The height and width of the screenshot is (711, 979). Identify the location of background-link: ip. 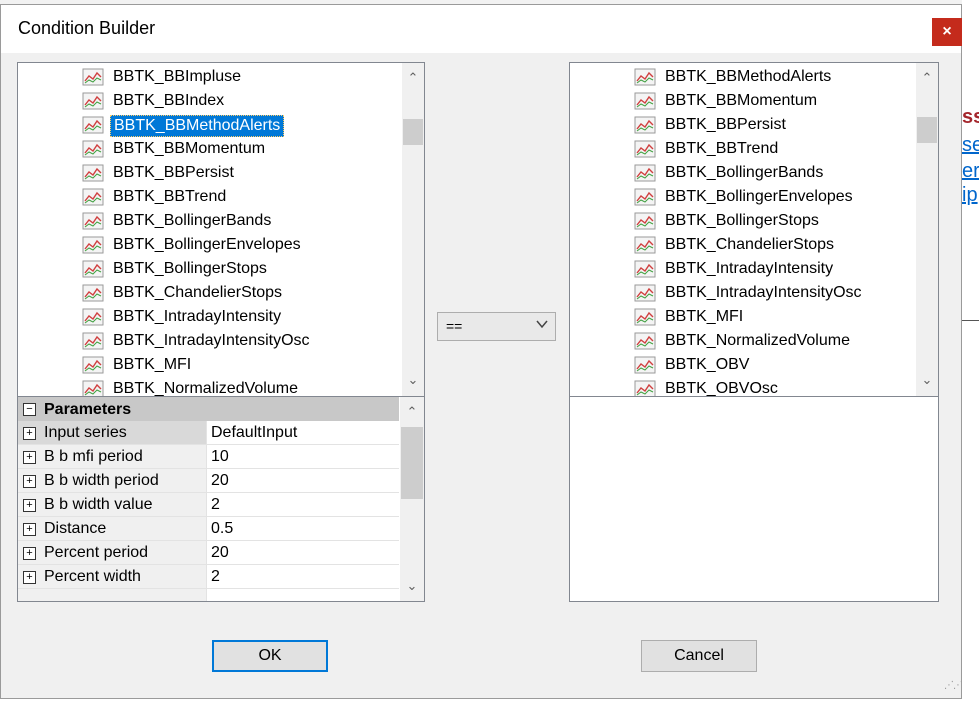
(970, 195).